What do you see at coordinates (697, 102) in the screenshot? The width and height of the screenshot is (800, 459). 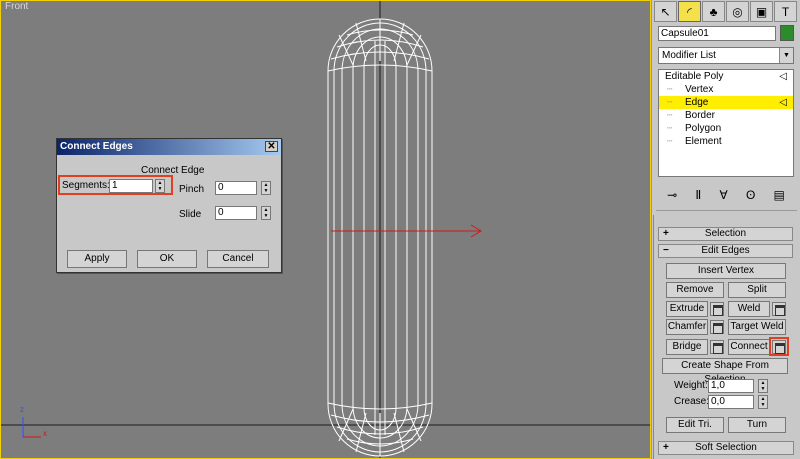 I see `stack-item-label: Edge` at bounding box center [697, 102].